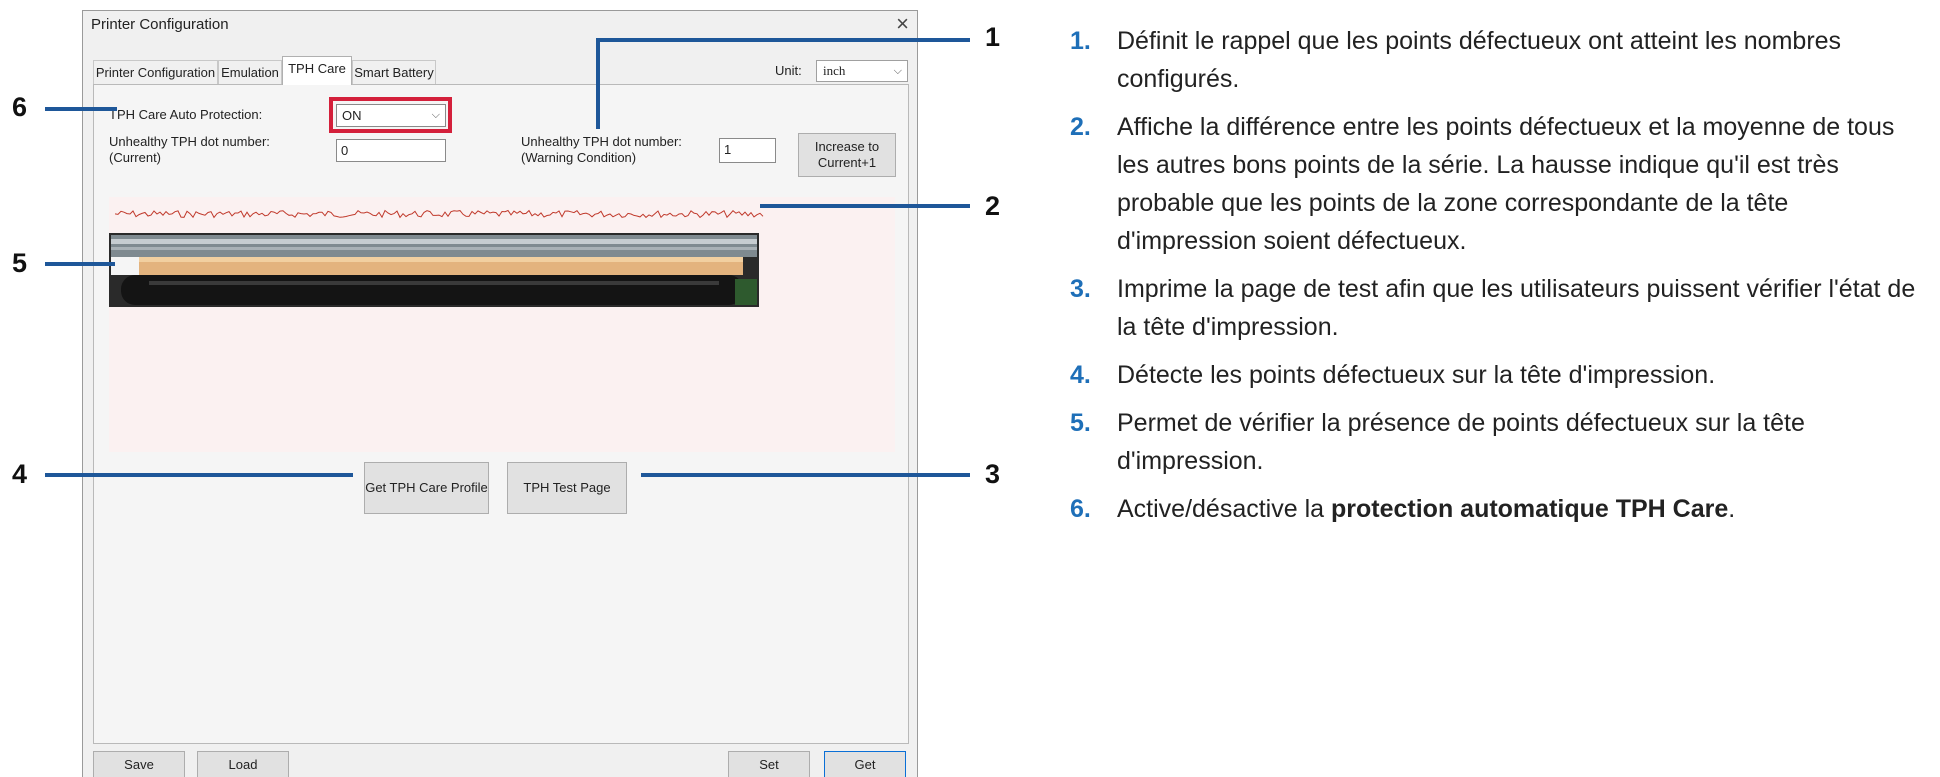 This screenshot has width=1940, height=777. Describe the element at coordinates (847, 162) in the screenshot. I see `increase-label-line2: Current+1` at that location.